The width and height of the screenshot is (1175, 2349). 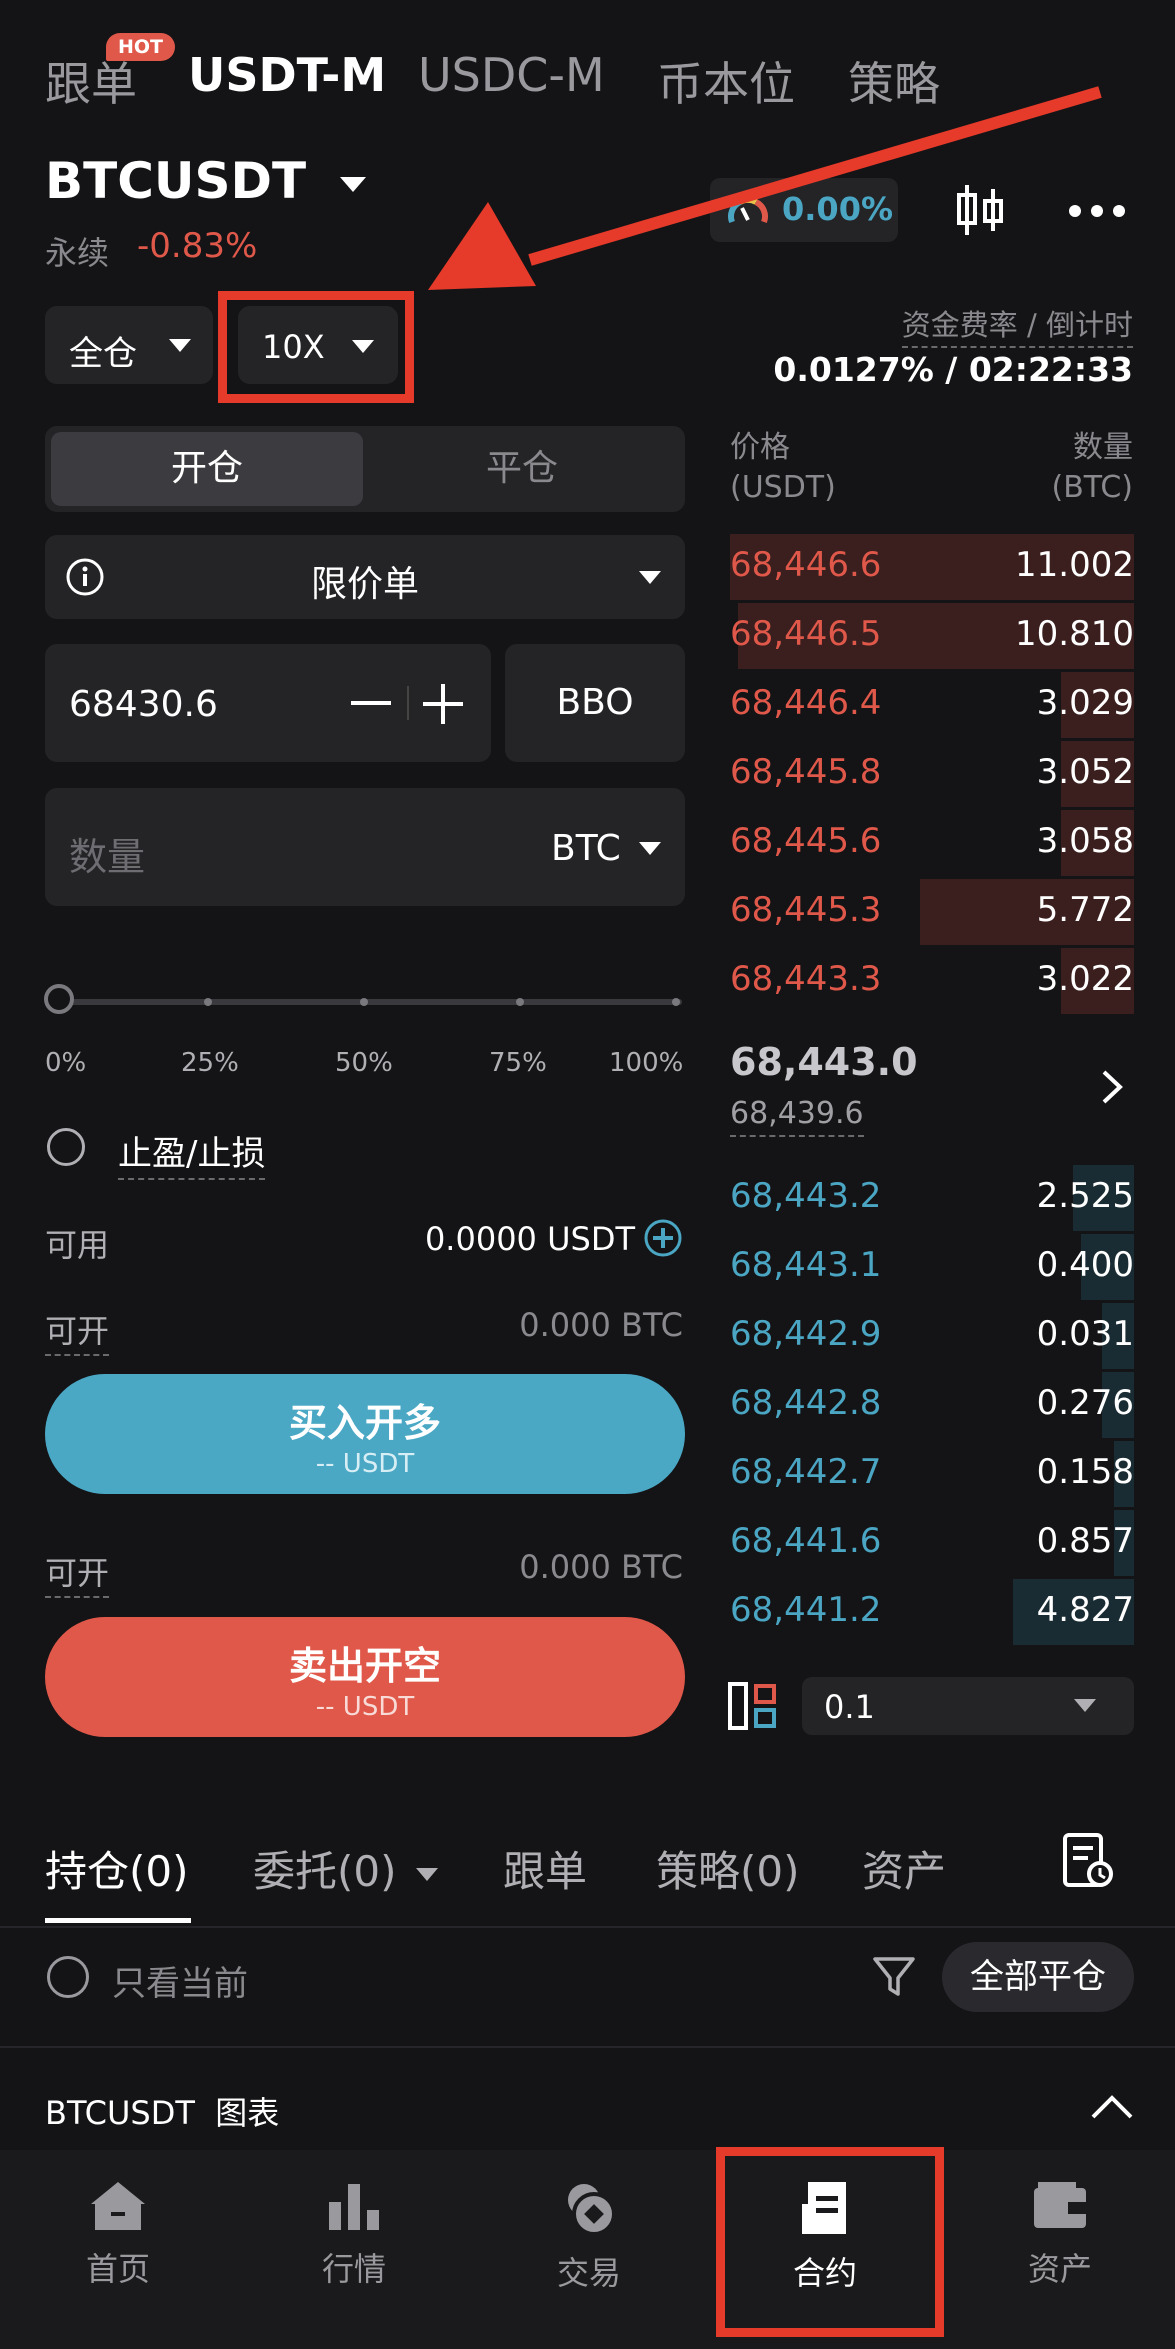 What do you see at coordinates (1112, 1087) in the screenshot?
I see `chevron-right-icon` at bounding box center [1112, 1087].